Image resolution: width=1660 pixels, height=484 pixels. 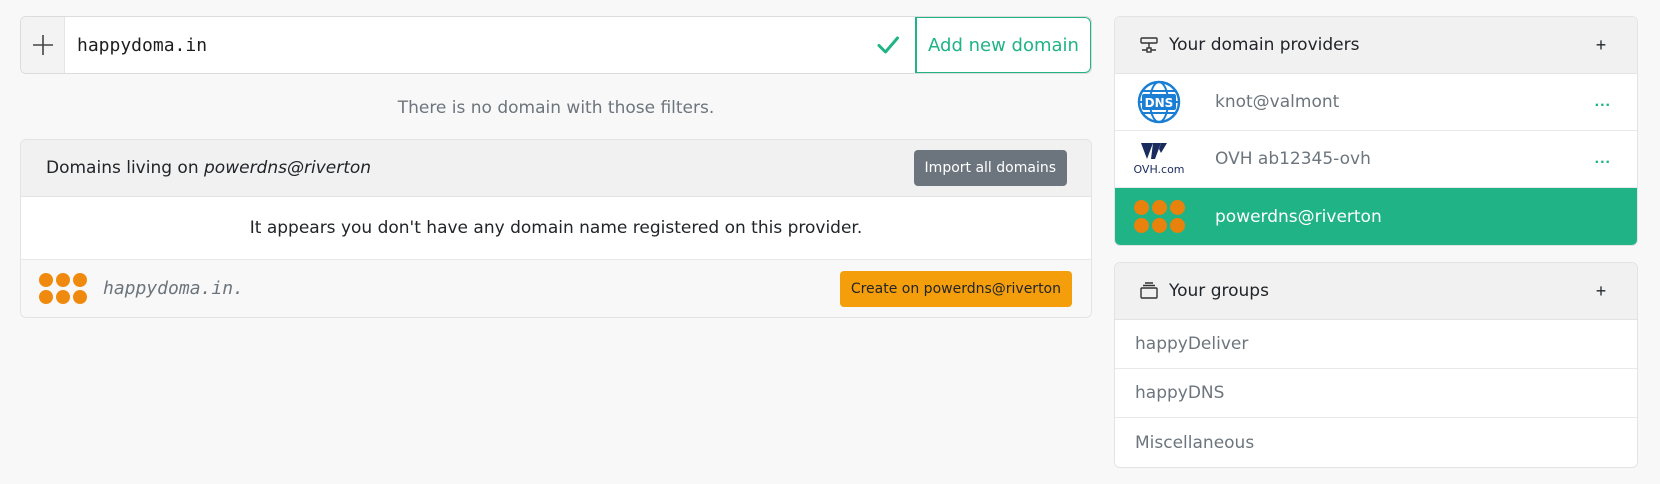 I want to click on provider-card-title-provider: powerdns@riverton, so click(x=288, y=168).